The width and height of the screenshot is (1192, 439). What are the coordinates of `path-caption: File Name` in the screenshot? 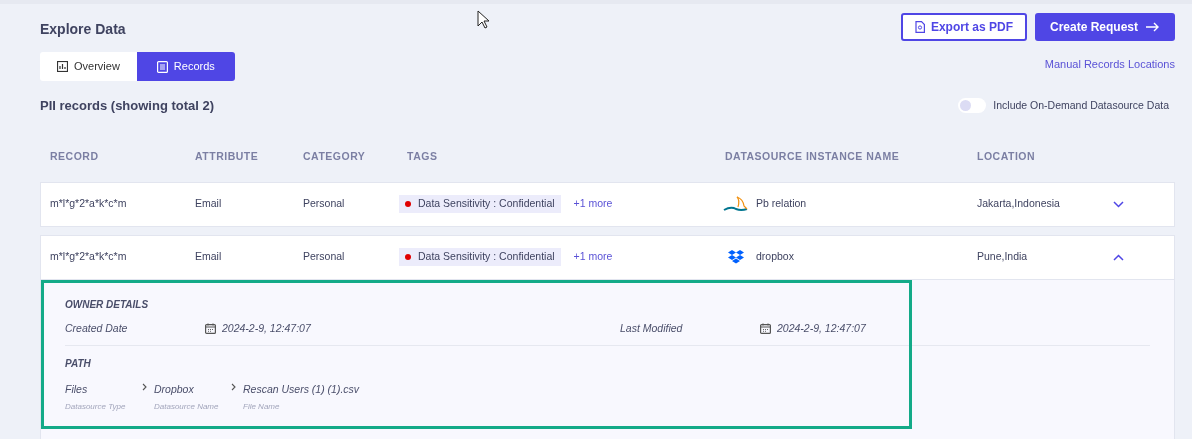 It's located at (262, 407).